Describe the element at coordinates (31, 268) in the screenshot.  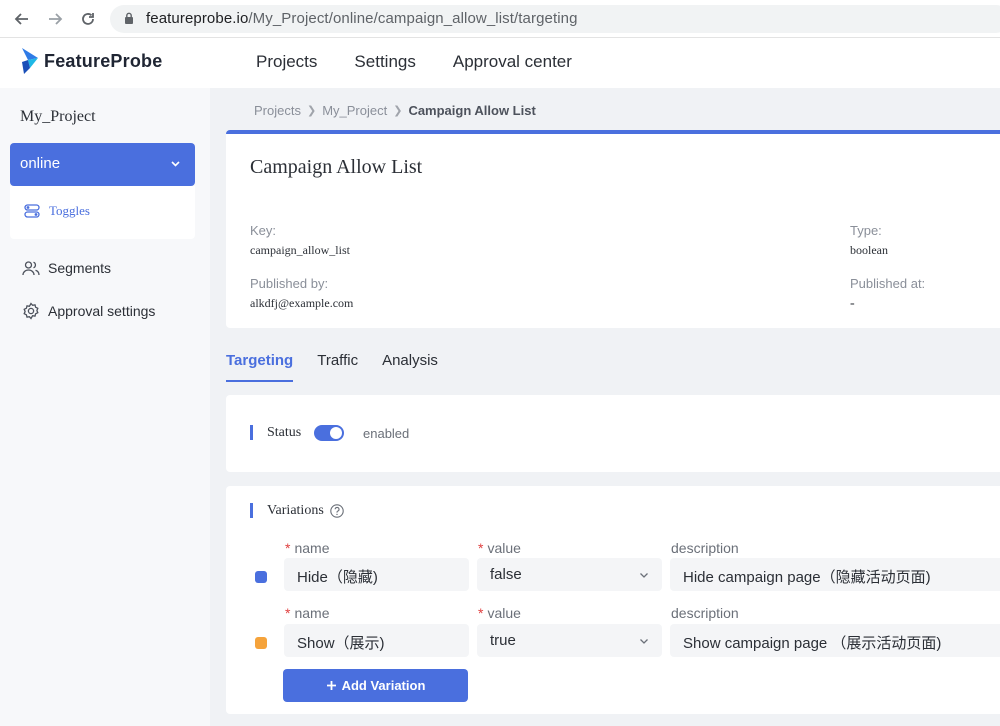
I see `users-icon` at that location.